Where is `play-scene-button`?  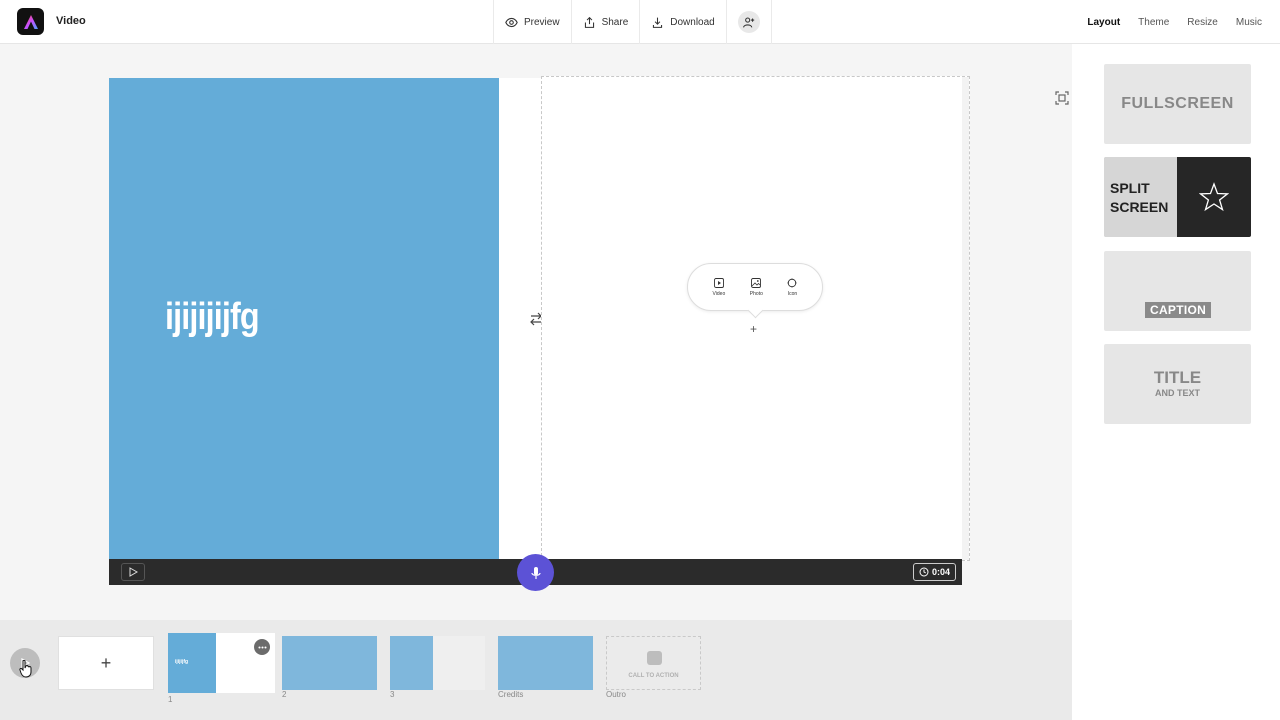
play-scene-button is located at coordinates (133, 572).